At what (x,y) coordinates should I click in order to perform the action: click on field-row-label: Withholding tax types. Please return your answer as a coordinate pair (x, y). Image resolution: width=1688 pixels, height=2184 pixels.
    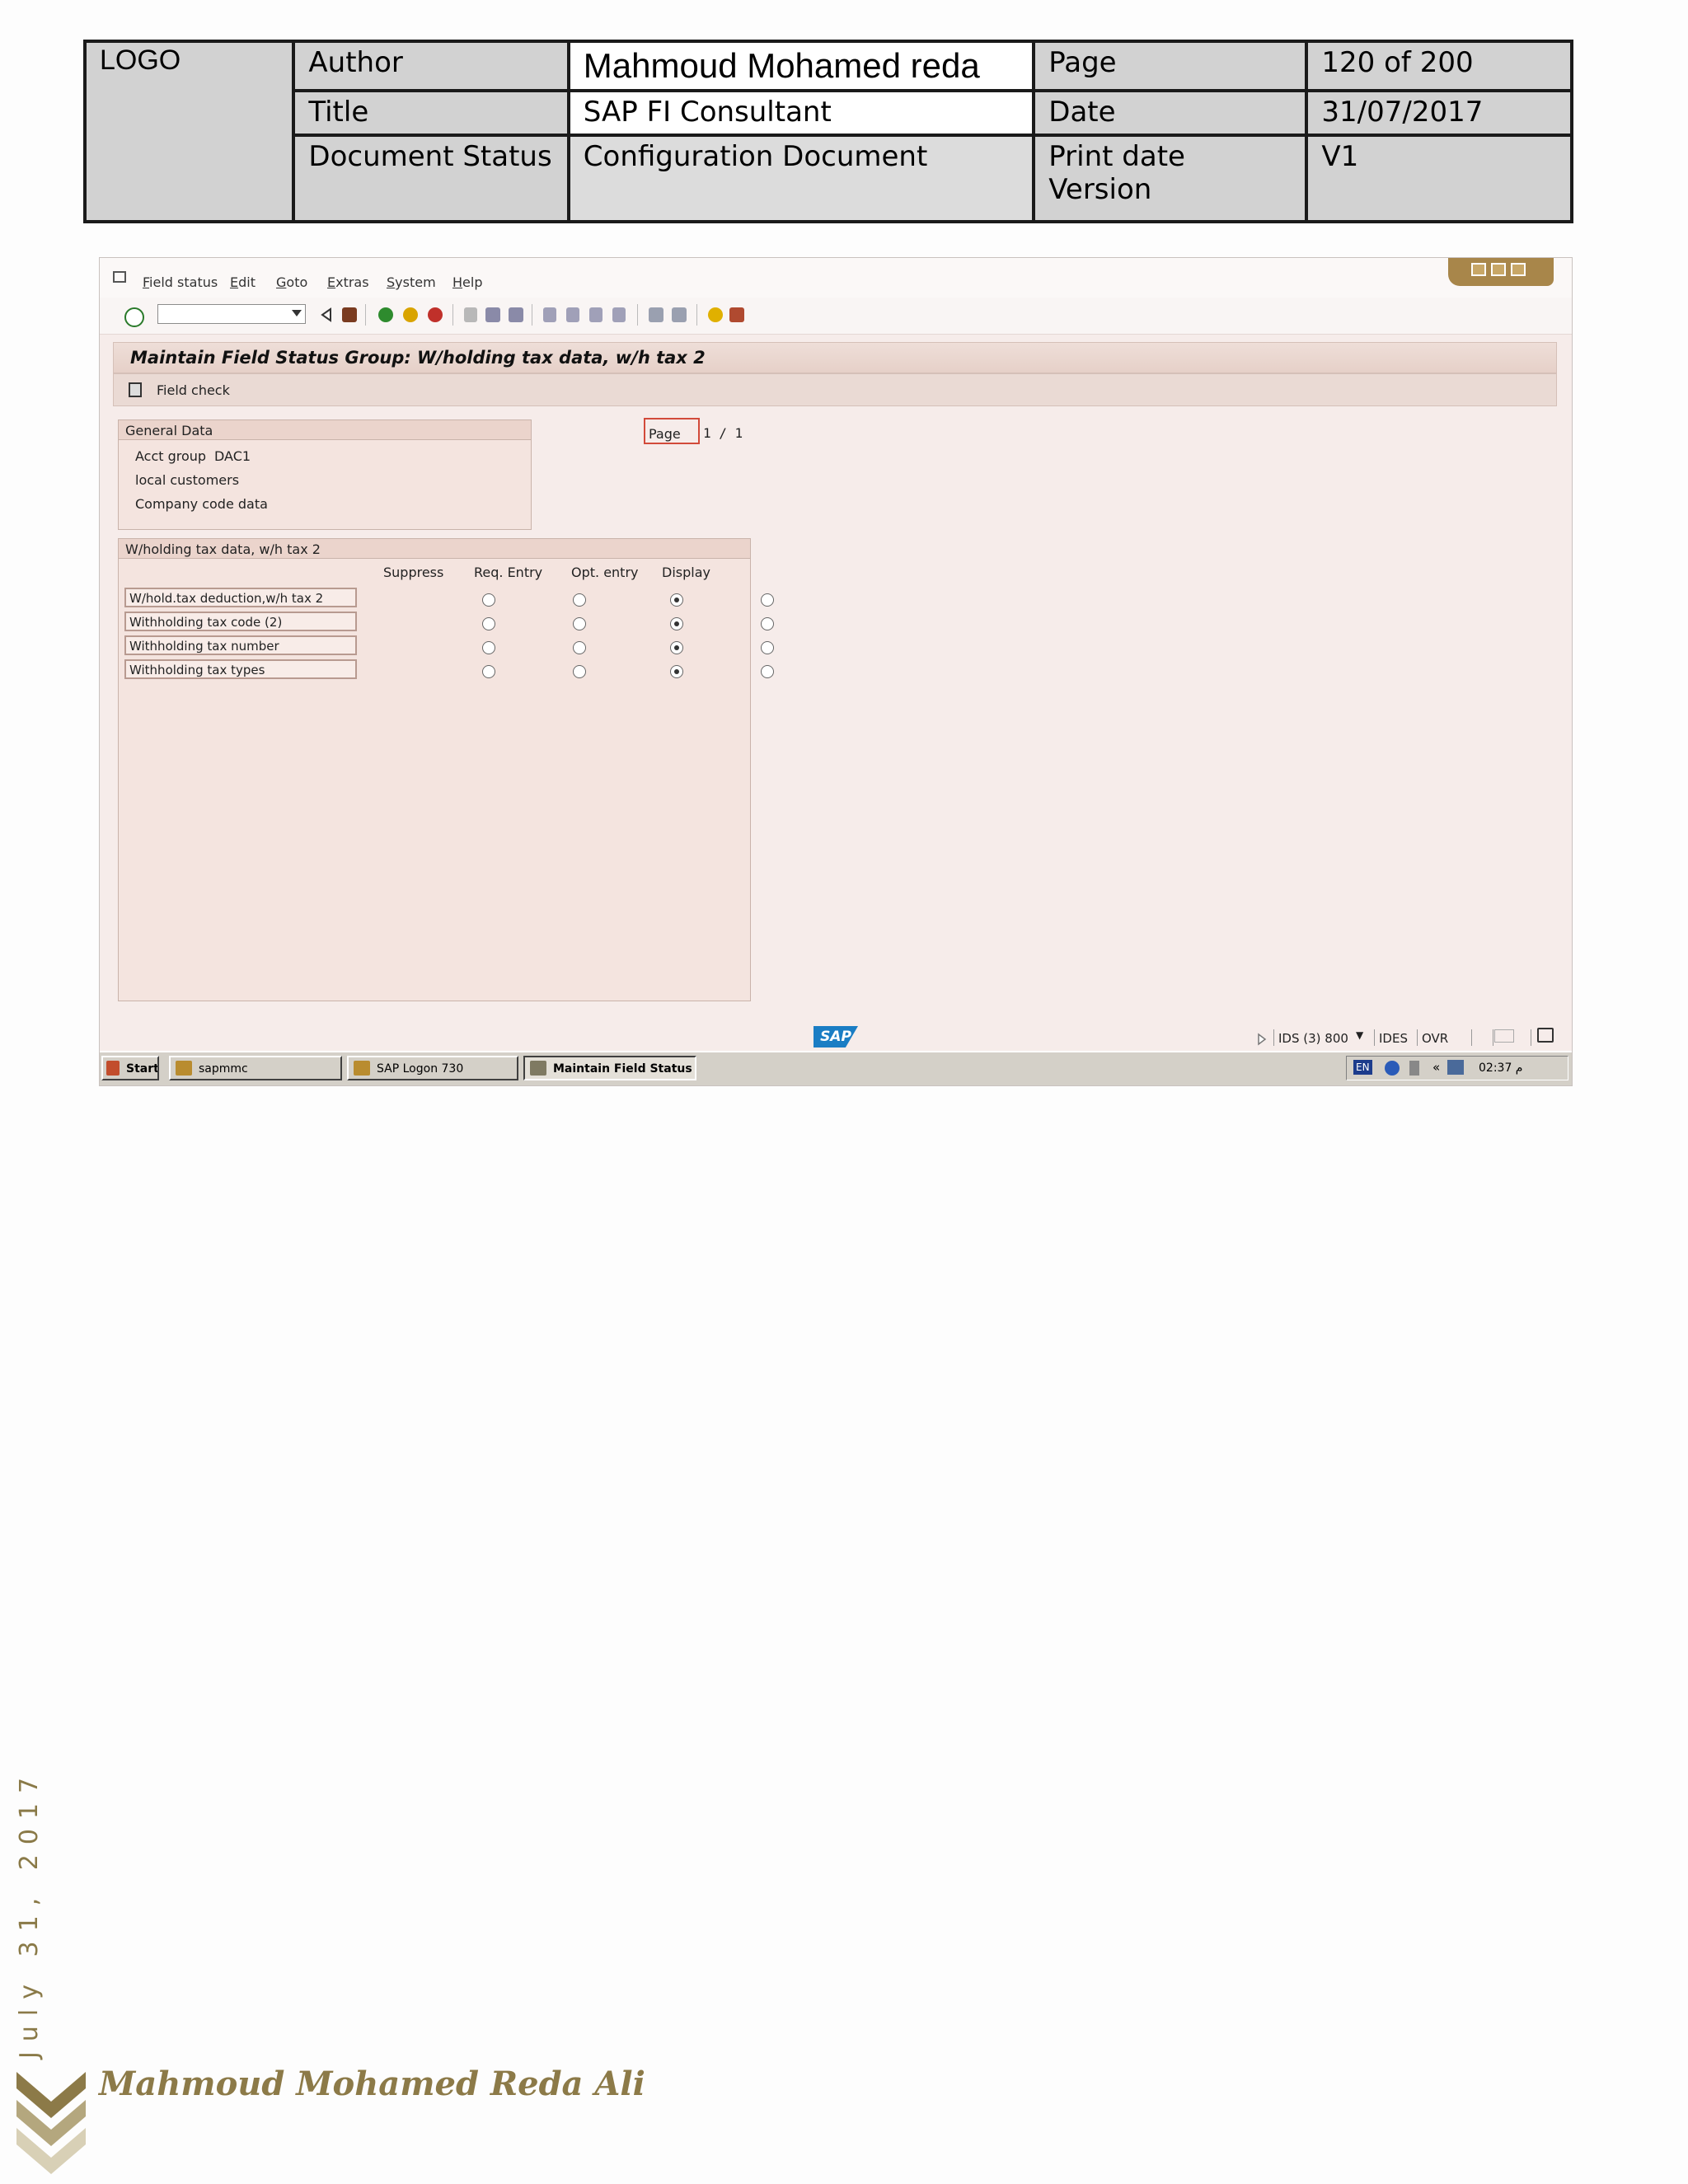
    Looking at the image, I should click on (240, 669).